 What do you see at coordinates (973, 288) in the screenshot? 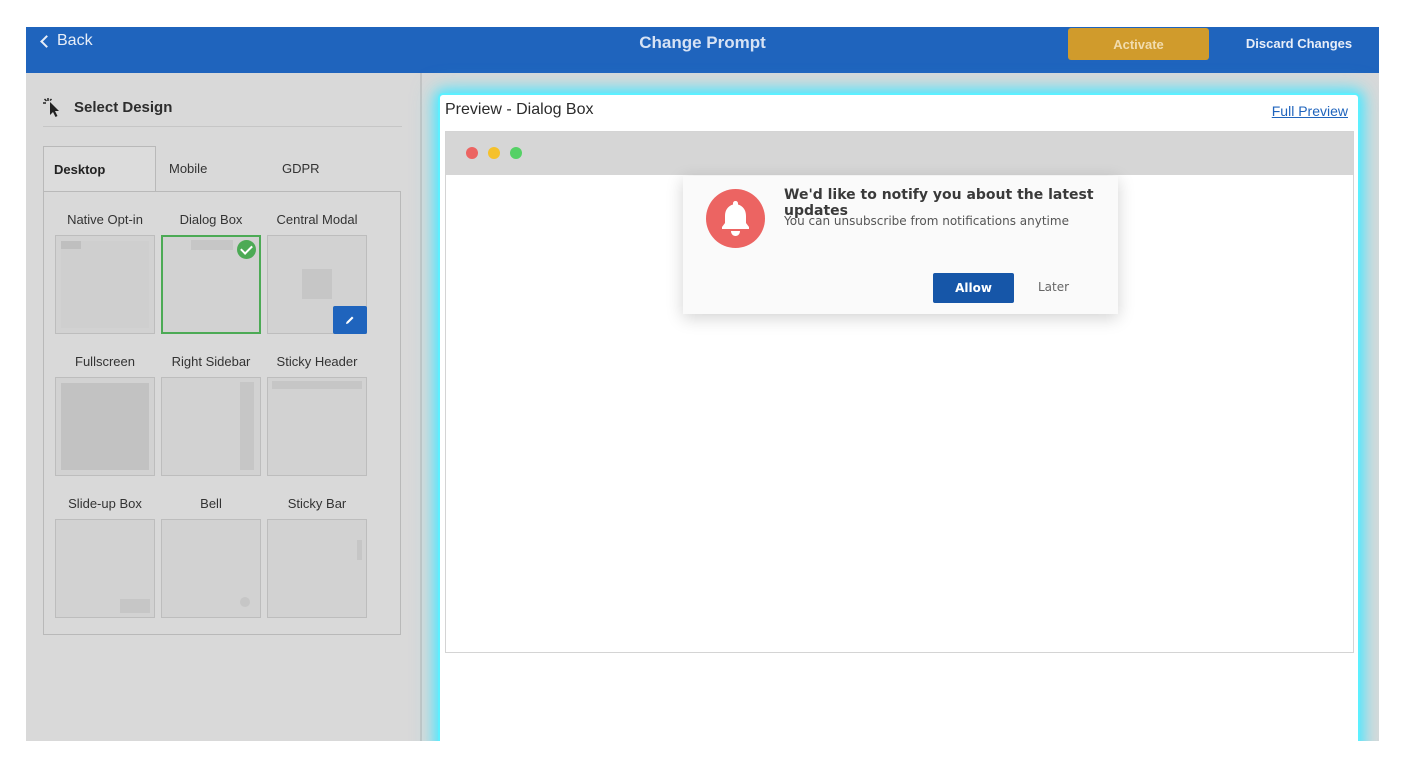
I see `allow-button: Allow` at bounding box center [973, 288].